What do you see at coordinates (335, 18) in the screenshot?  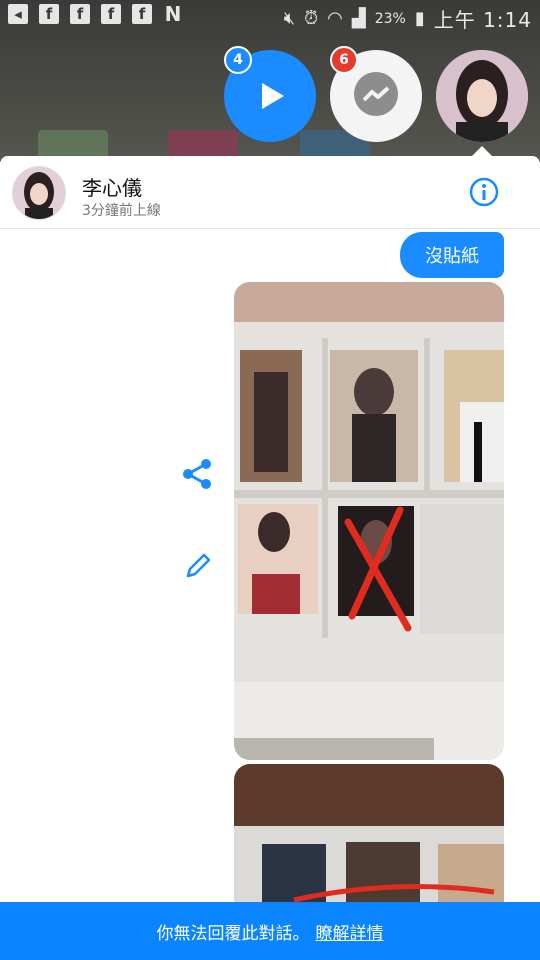 I see `wifi-icon: ◠` at bounding box center [335, 18].